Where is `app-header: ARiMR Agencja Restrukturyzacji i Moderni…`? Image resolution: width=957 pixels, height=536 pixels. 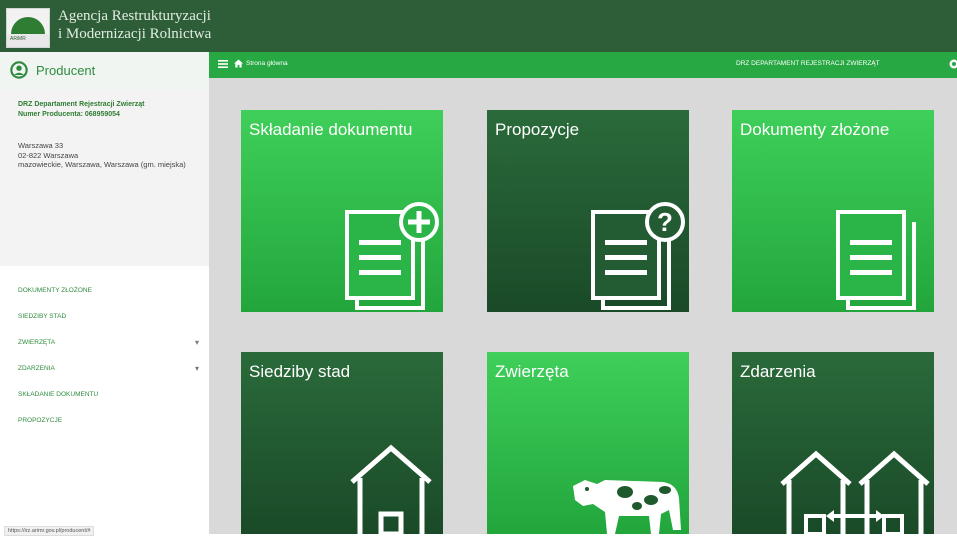 app-header: ARiMR Agencja Restrukturyzacji i Moderni… is located at coordinates (478, 26).